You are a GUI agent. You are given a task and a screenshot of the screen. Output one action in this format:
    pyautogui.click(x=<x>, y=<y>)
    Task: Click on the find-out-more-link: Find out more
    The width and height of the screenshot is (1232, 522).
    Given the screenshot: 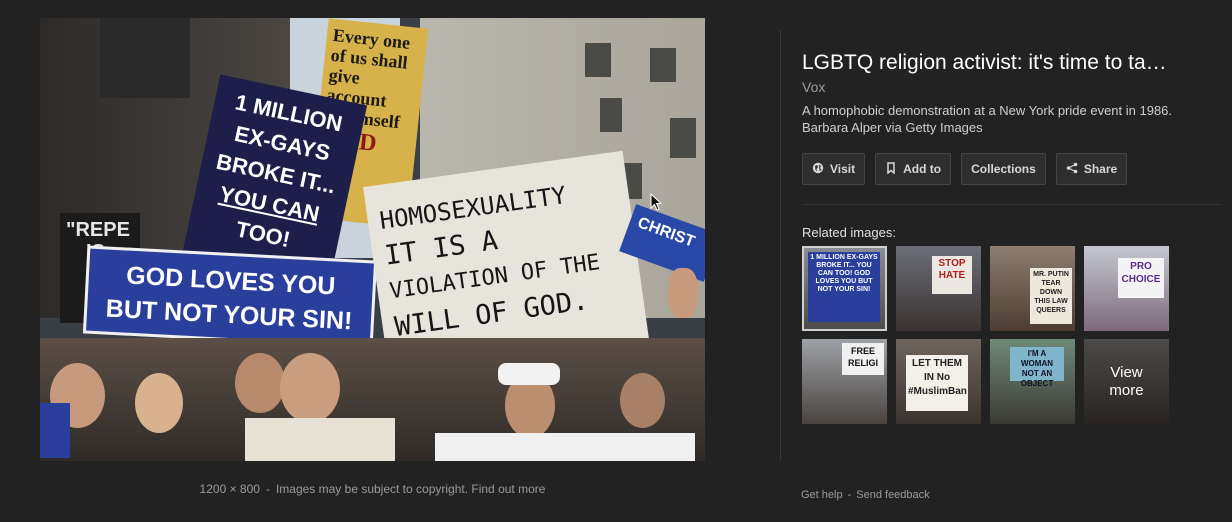 What is the action you would take?
    pyautogui.click(x=508, y=489)
    